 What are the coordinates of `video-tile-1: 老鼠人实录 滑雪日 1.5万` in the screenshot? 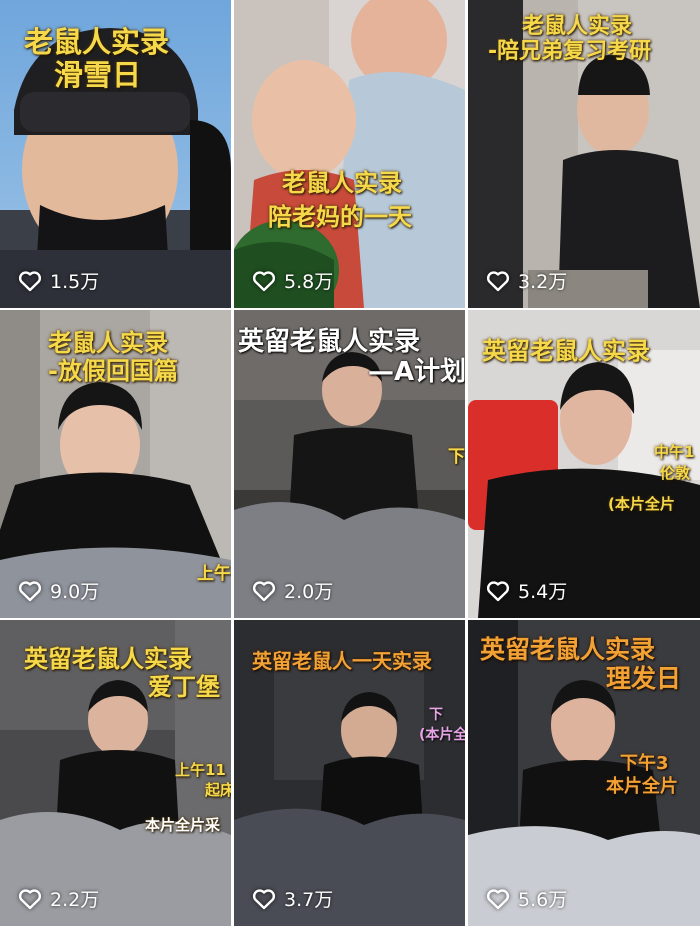 It's located at (115, 154).